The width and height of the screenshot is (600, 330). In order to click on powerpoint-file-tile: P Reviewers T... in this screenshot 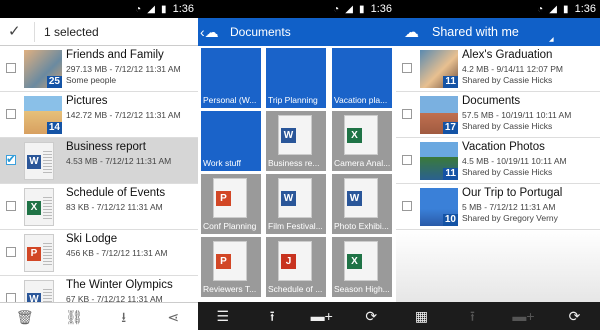, I will do `click(231, 267)`.